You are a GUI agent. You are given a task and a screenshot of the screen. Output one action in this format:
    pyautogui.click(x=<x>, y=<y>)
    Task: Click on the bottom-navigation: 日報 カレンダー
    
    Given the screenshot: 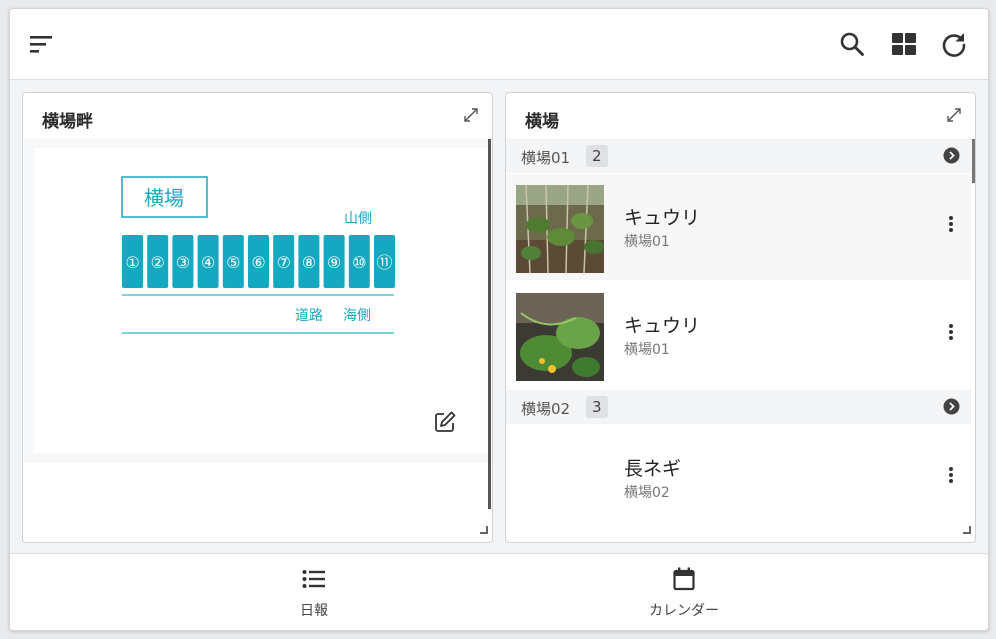 What is the action you would take?
    pyautogui.click(x=499, y=591)
    